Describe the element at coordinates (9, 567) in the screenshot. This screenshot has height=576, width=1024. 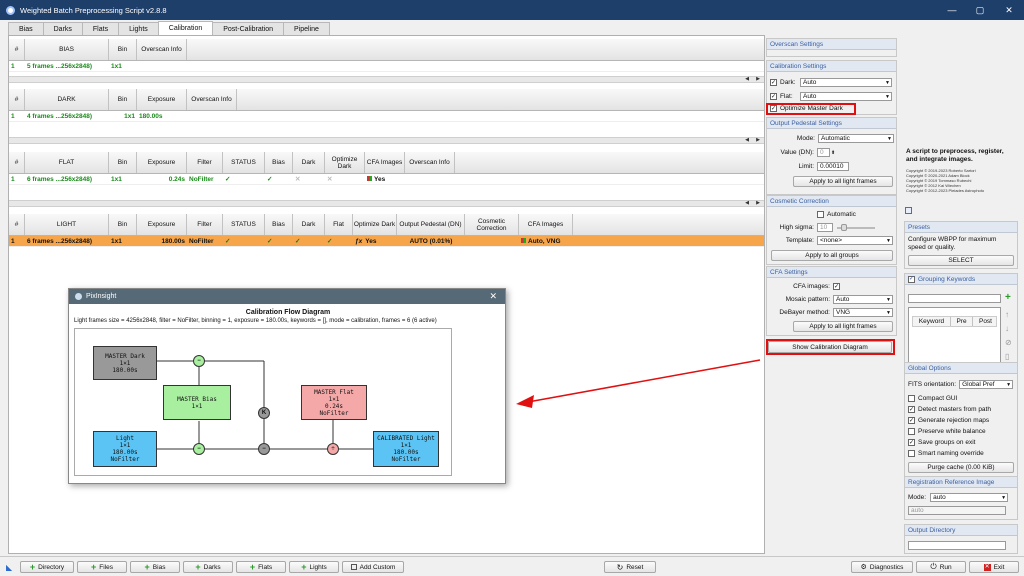
I see `expand-icon: ◣` at that location.